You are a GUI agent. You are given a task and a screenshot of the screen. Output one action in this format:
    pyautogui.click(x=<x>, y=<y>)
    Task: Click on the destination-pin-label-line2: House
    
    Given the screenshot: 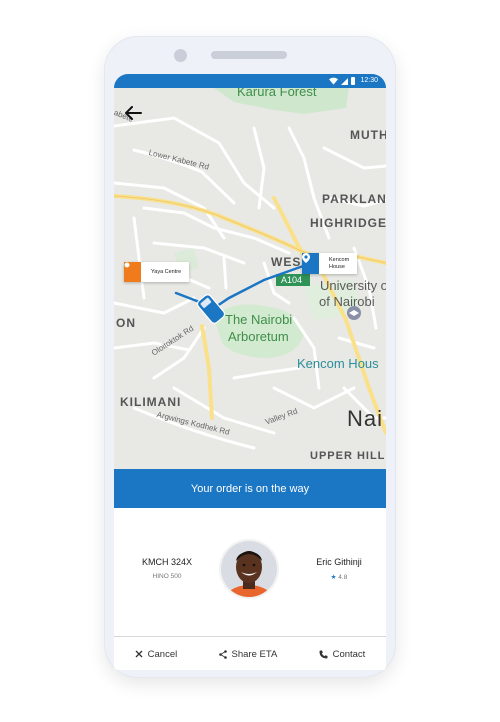 What is the action you would take?
    pyautogui.click(x=337, y=266)
    